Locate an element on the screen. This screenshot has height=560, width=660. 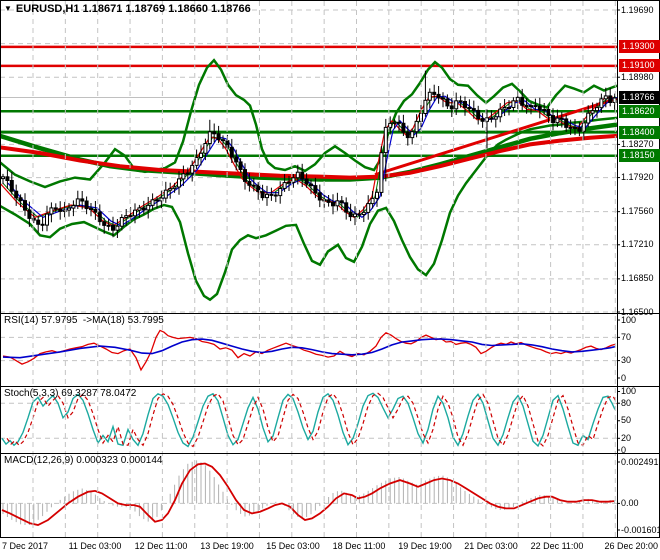
price-axis-label: 1.18980 is located at coordinates (637, 76).